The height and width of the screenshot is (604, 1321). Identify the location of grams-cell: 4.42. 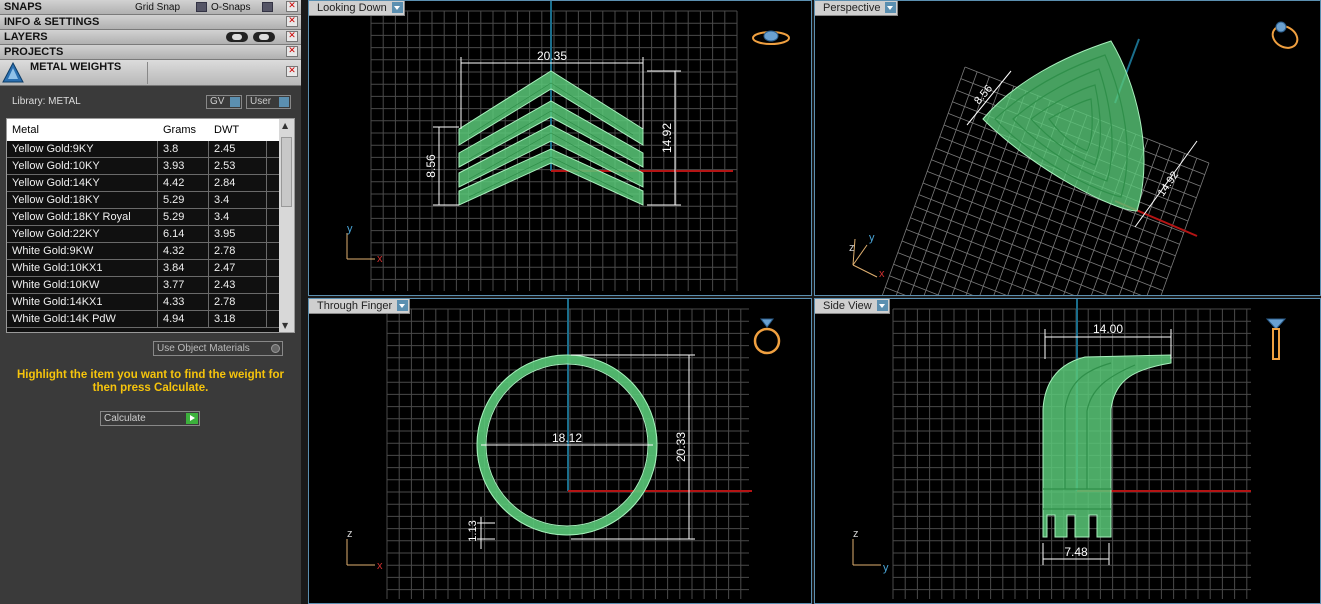
(183, 183).